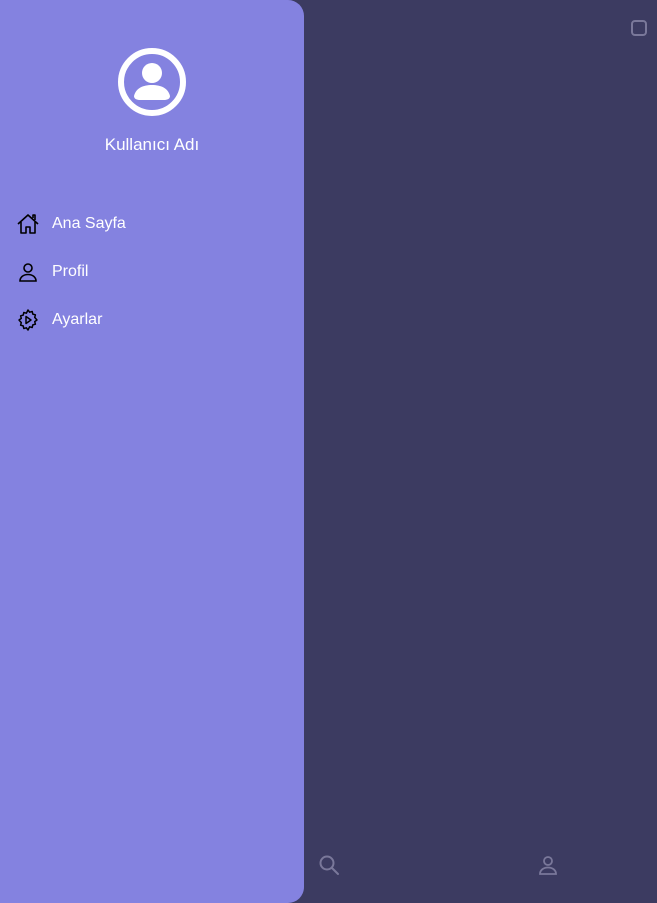 The height and width of the screenshot is (903, 657). I want to click on search-icon, so click(329, 865).